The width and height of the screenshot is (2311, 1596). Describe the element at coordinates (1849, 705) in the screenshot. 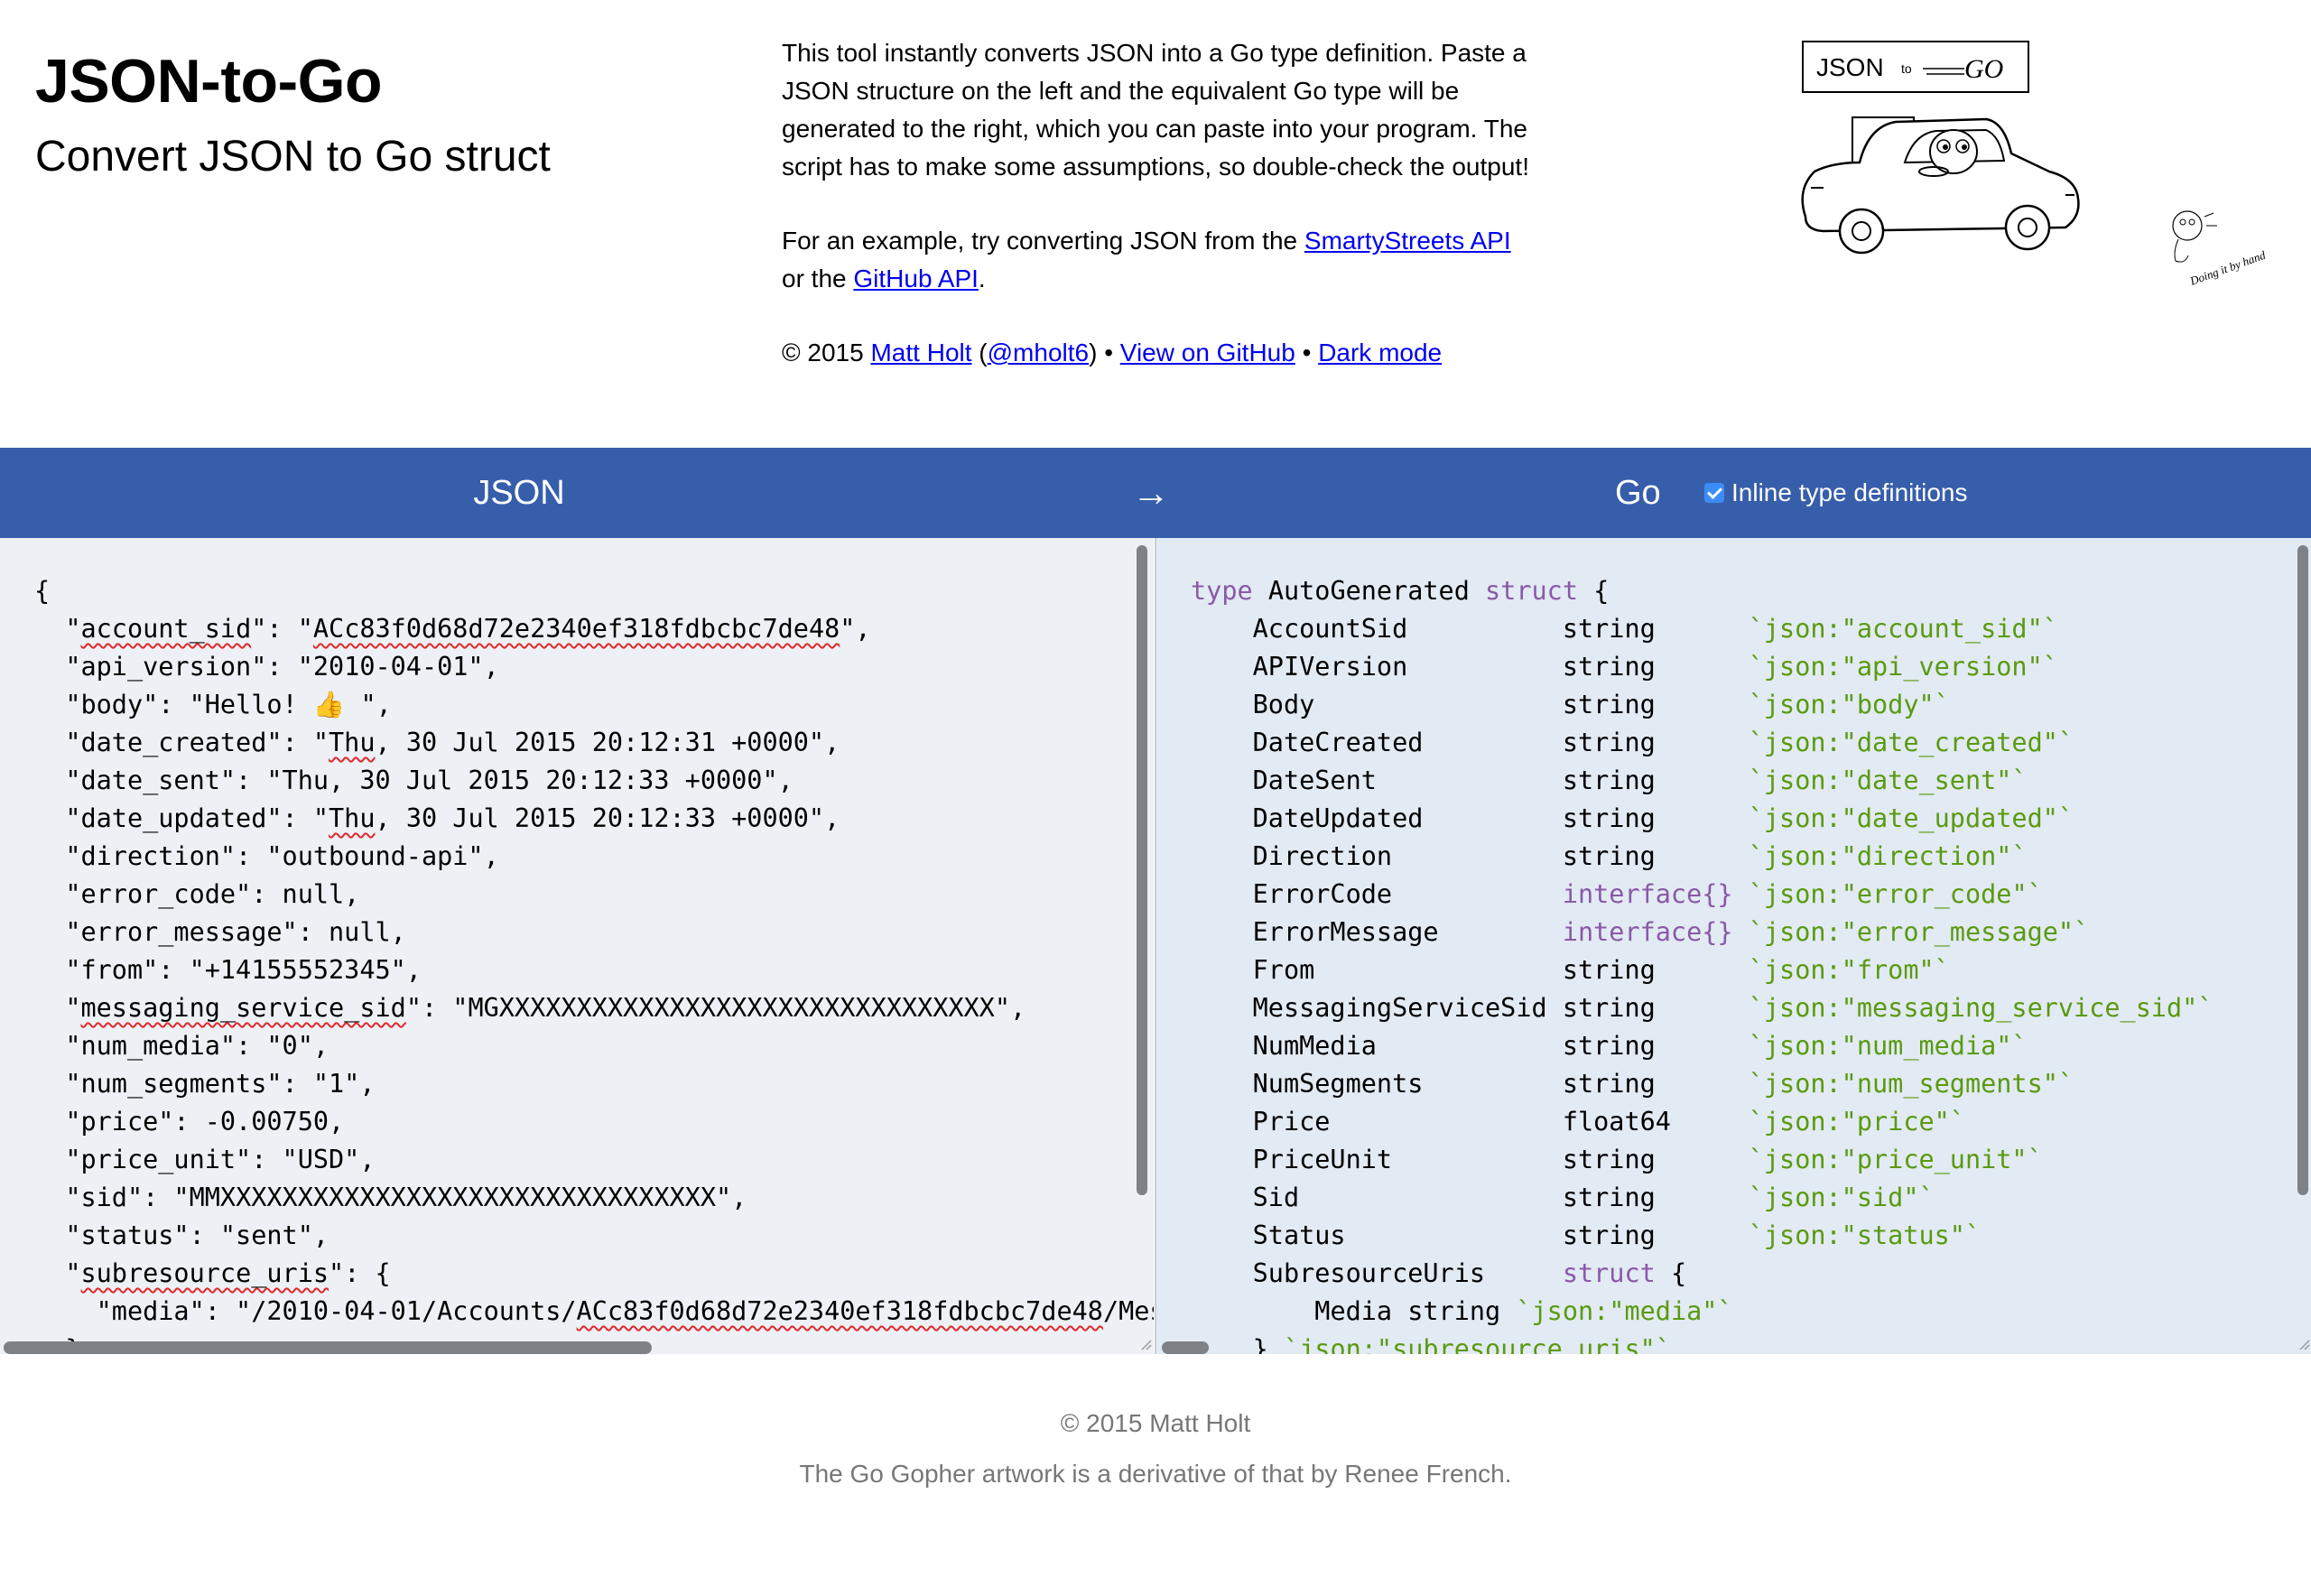

I see `go-field-tag: `json:"body"`` at that location.